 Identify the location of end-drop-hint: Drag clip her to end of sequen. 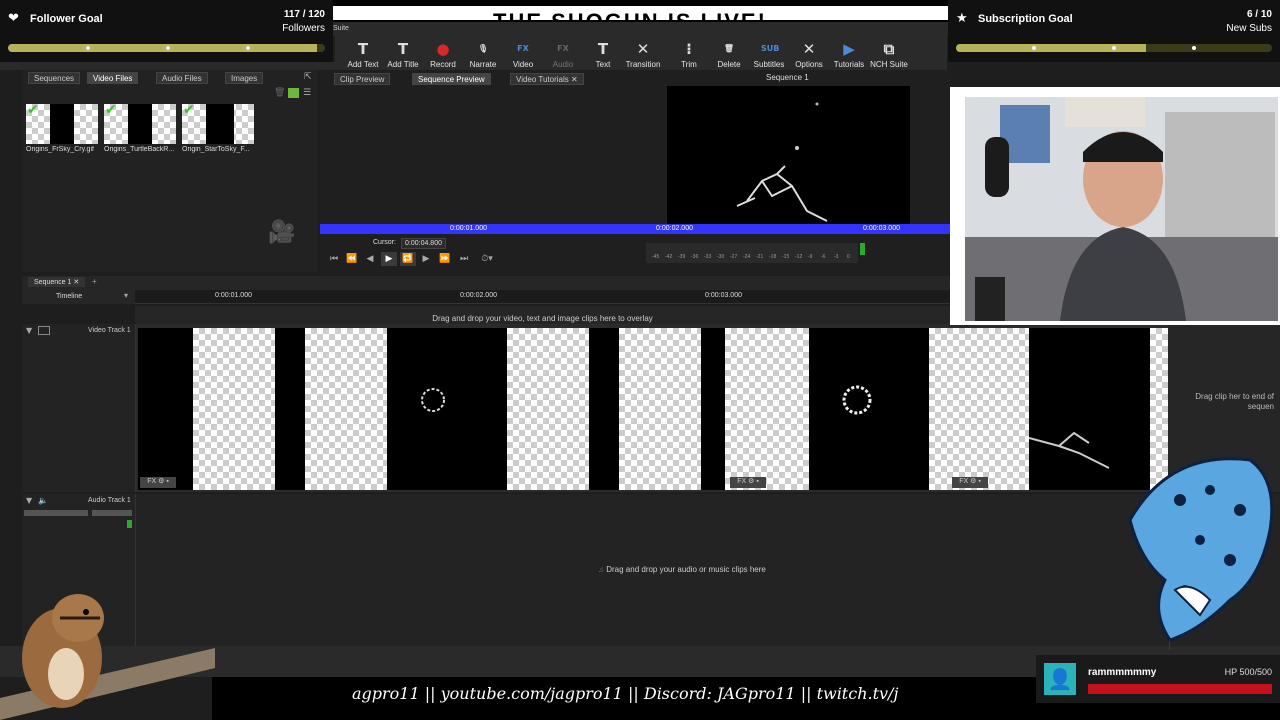
(1234, 401).